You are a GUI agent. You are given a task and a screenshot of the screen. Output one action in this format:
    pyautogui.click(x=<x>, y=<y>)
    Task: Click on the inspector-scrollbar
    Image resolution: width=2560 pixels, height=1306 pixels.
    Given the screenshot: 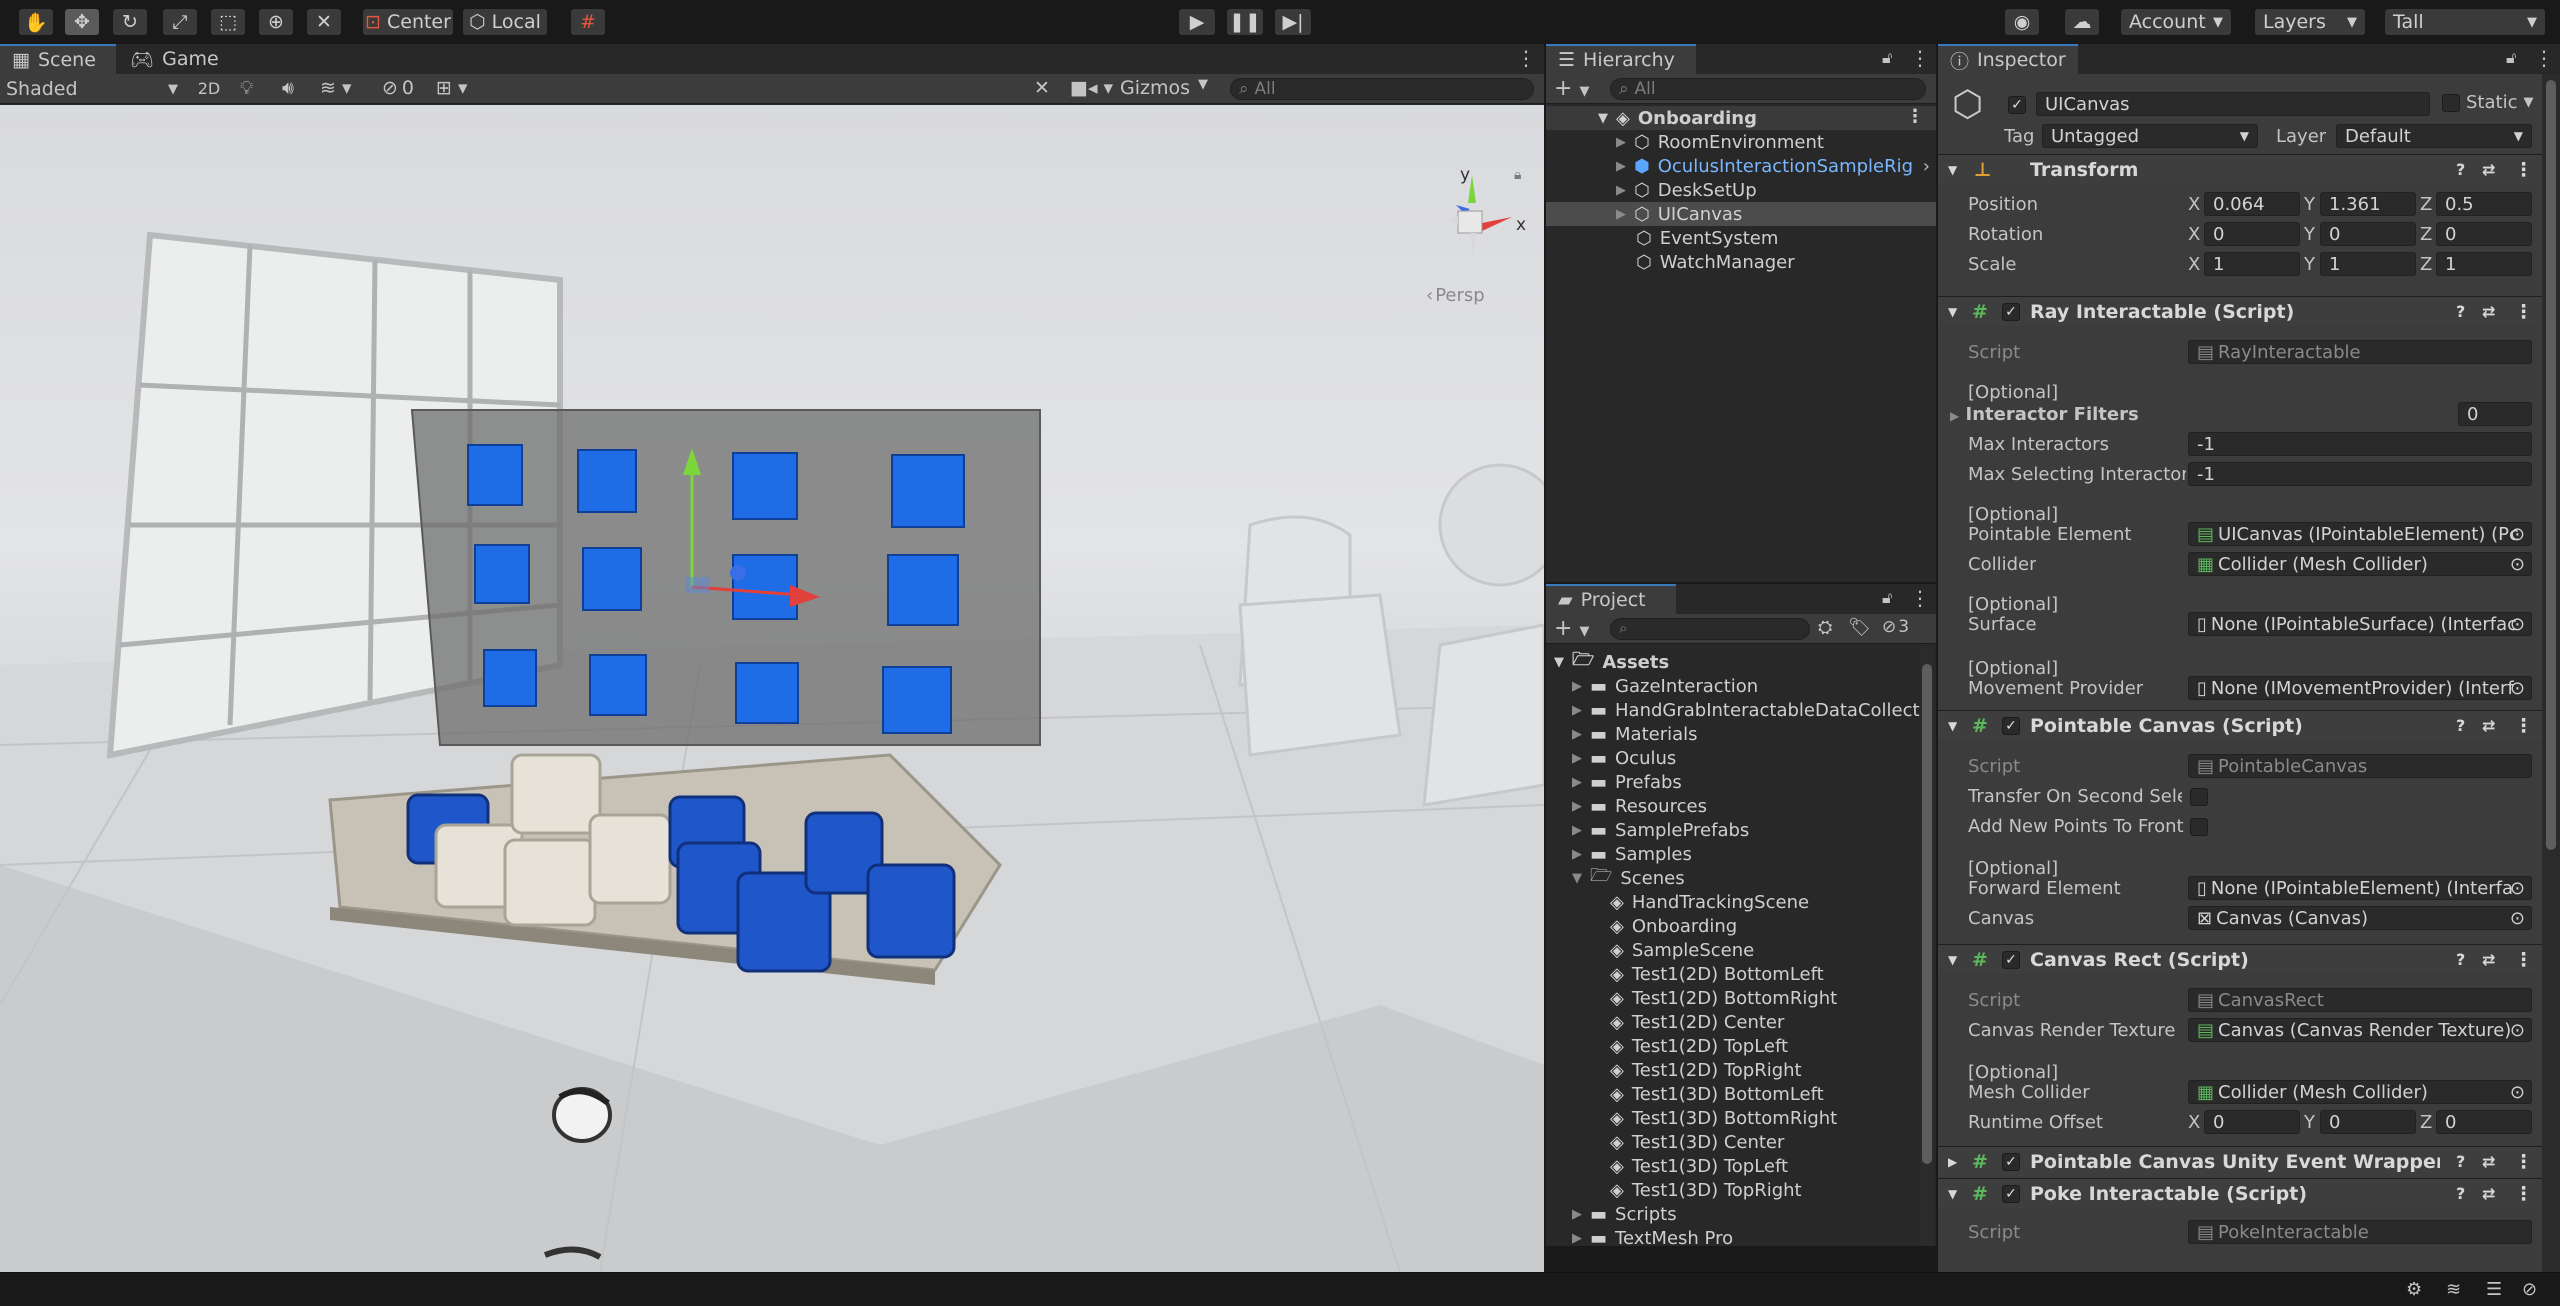 What is the action you would take?
    pyautogui.click(x=2551, y=673)
    